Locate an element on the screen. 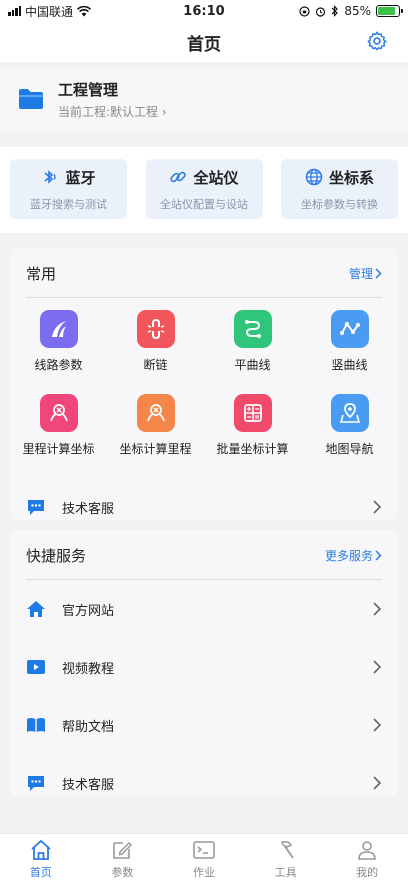  tile-total-station: 全站仪 全站仪配置与设站 is located at coordinates (204, 189).